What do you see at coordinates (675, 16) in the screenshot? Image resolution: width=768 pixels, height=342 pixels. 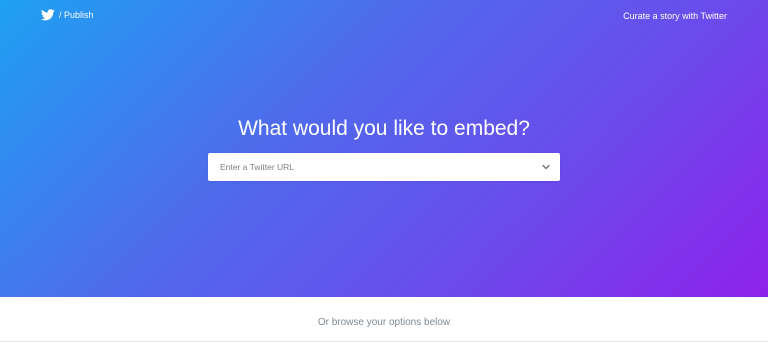 I see `curate-story-link: Curate a story with Twitter` at bounding box center [675, 16].